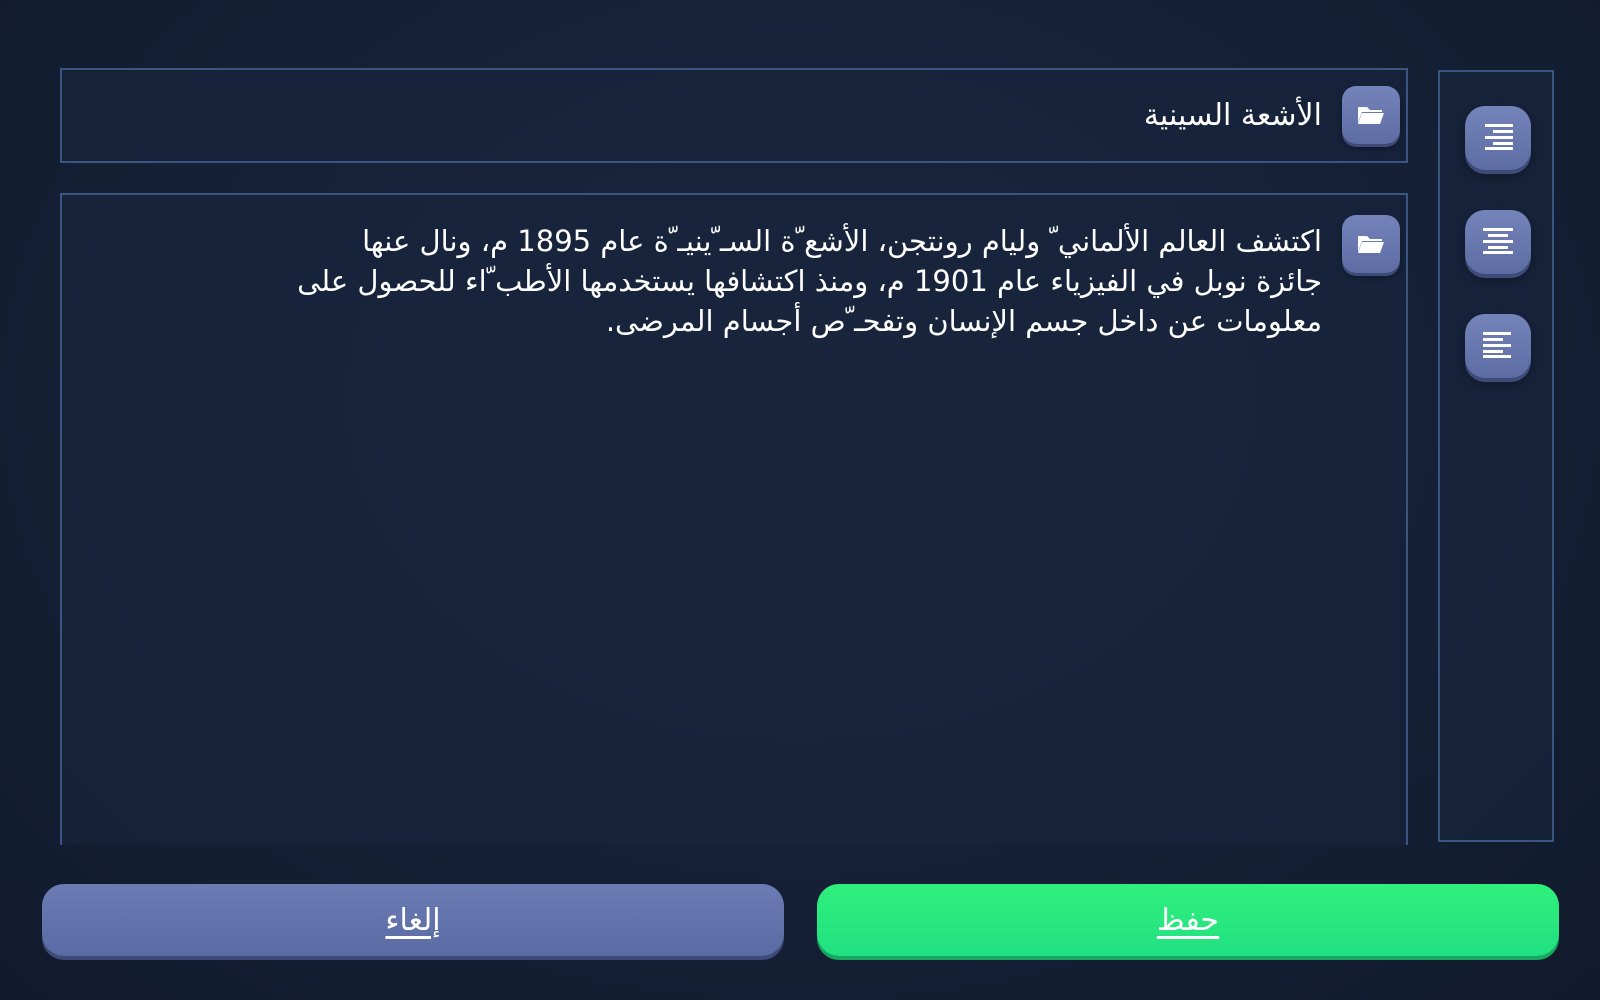 This screenshot has height=1000, width=1600. I want to click on title-folder-button, so click(1371, 115).